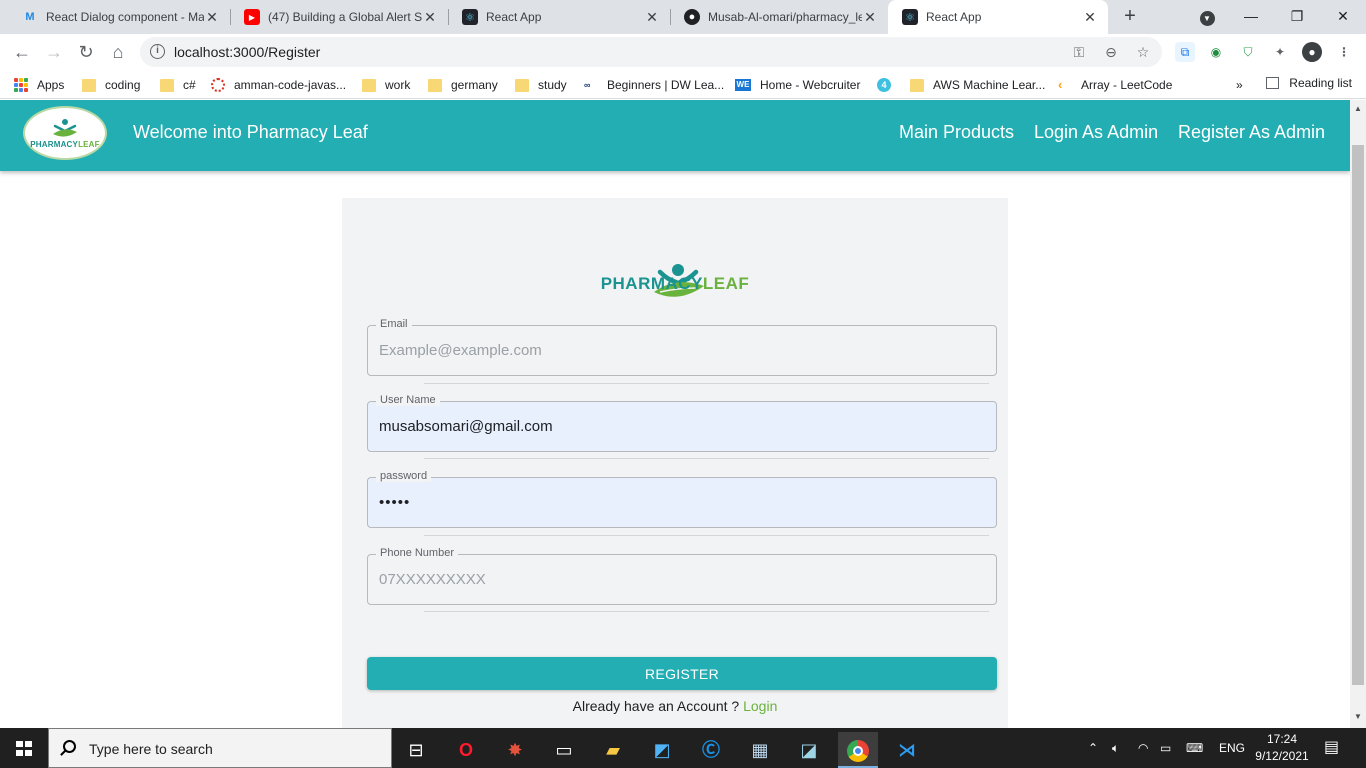 This screenshot has width=1366, height=768. I want to click on chrome-icon, so click(858, 751).